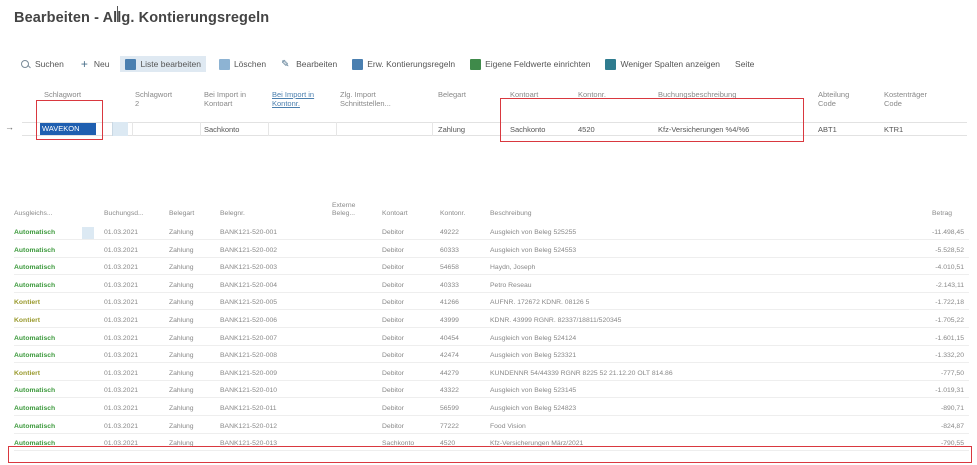 This screenshot has width=977, height=465. What do you see at coordinates (948, 232) in the screenshot?
I see `cell-betrag: -11.498,45` at bounding box center [948, 232].